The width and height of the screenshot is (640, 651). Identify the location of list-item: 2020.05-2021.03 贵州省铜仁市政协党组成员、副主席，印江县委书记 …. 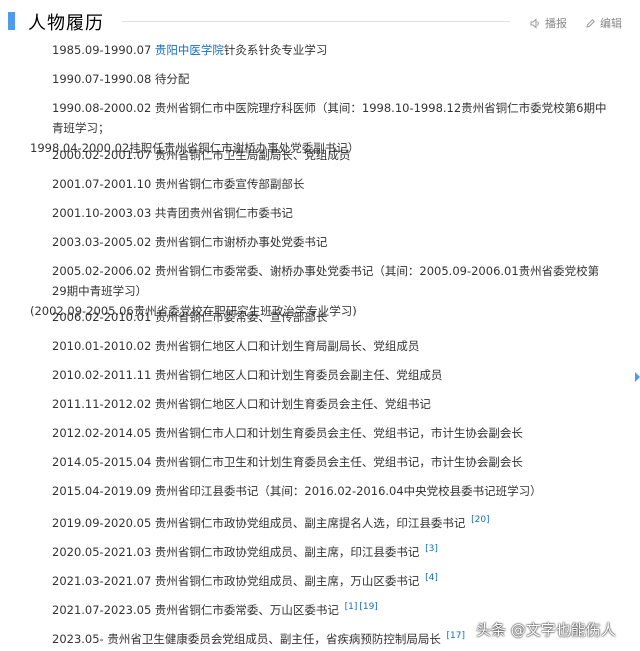
(245, 551).